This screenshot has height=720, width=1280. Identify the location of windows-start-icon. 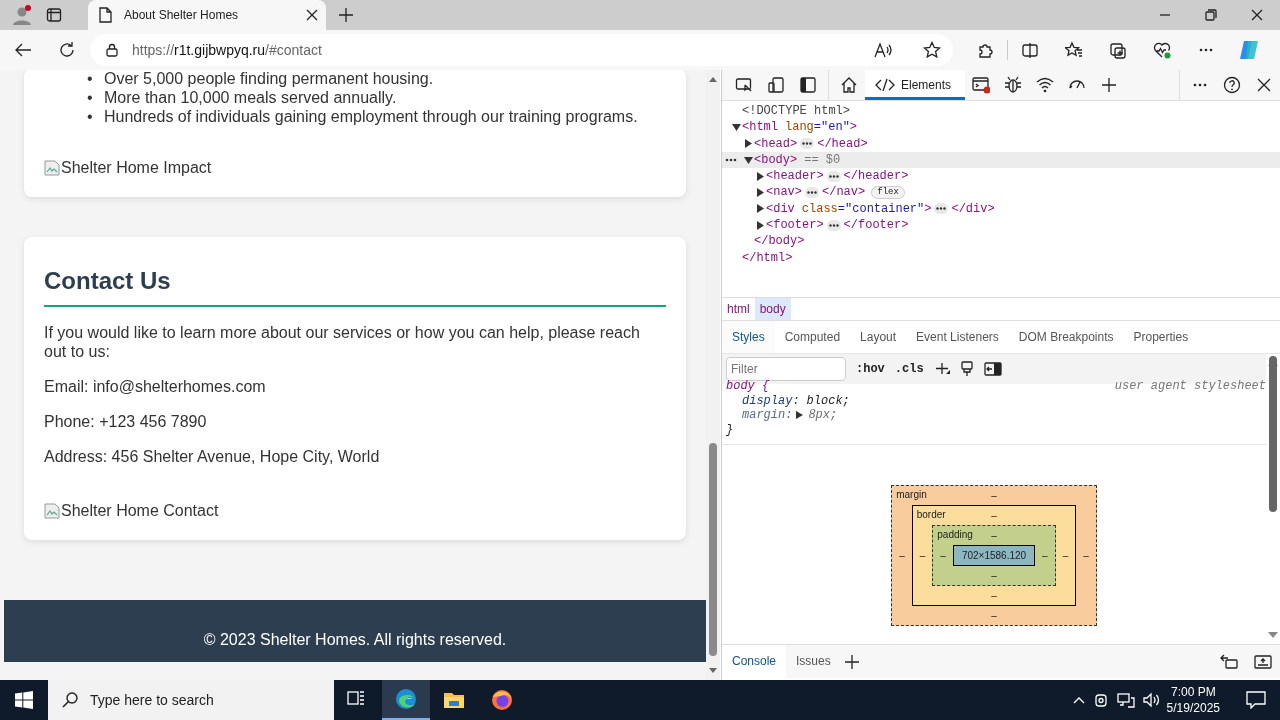
(24, 700).